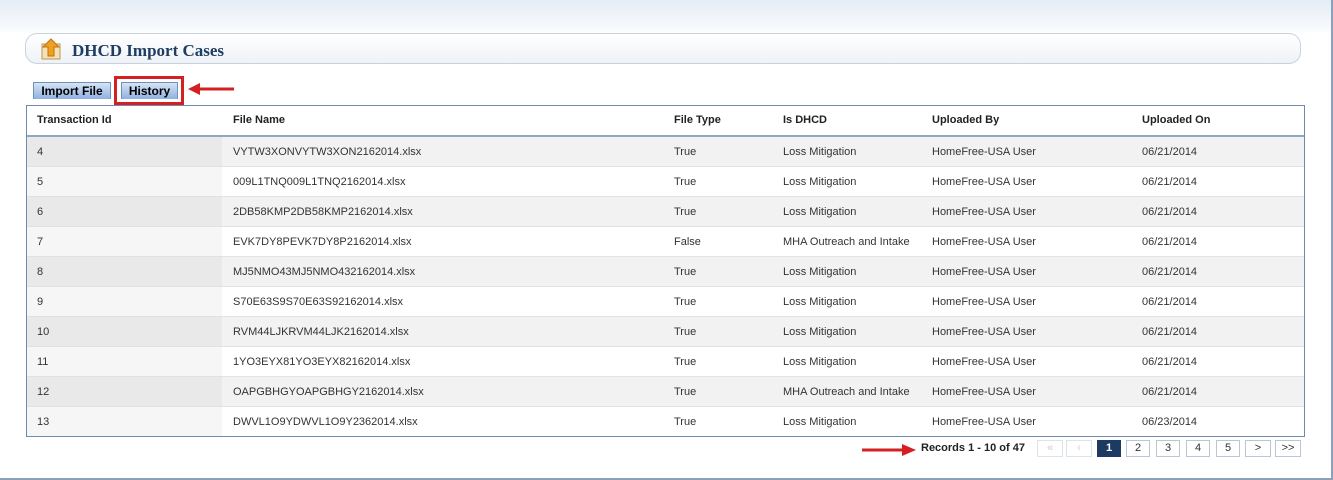  Describe the element at coordinates (321, 332) in the screenshot. I see `cell-file-name: RVM44LJKRVM44LJK2162014.xlsx` at that location.